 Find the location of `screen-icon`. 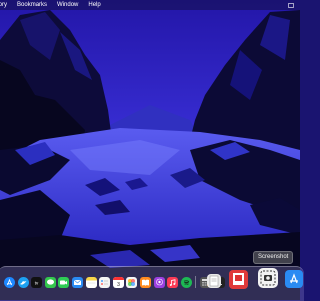

screen-icon is located at coordinates (291, 5).